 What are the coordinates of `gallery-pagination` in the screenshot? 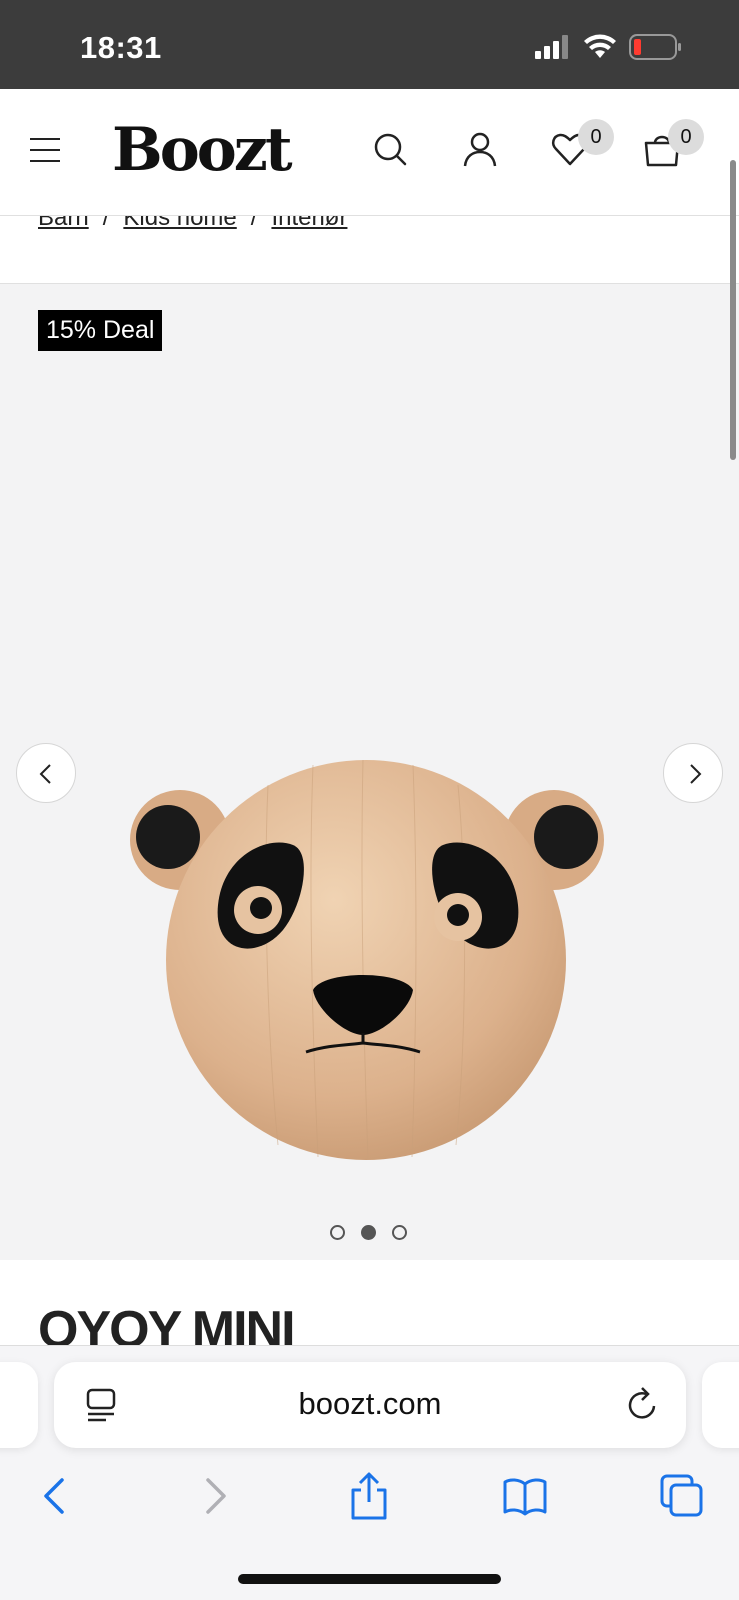 It's located at (368, 1232).